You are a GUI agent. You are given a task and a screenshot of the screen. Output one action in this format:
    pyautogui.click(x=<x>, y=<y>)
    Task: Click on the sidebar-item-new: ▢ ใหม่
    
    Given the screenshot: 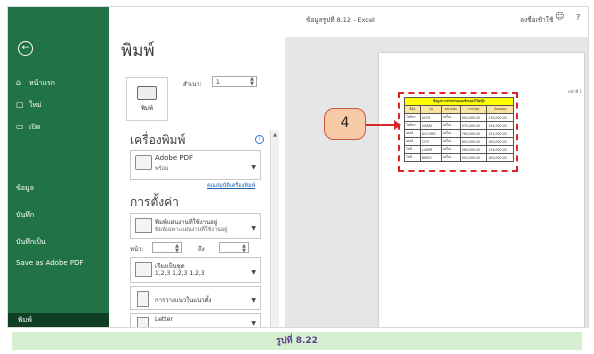 What is the action you would take?
    pyautogui.click(x=29, y=105)
    